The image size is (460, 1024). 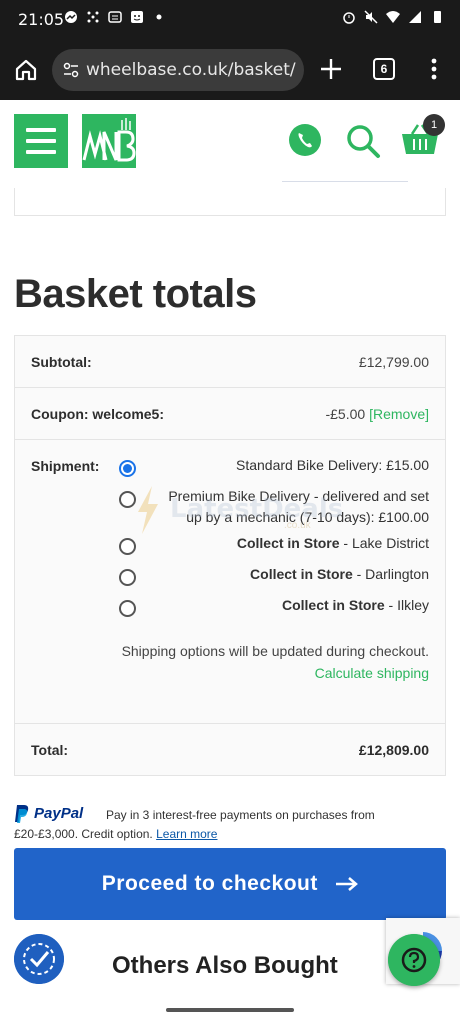 What do you see at coordinates (50, 750) in the screenshot?
I see `total-label: Total:` at bounding box center [50, 750].